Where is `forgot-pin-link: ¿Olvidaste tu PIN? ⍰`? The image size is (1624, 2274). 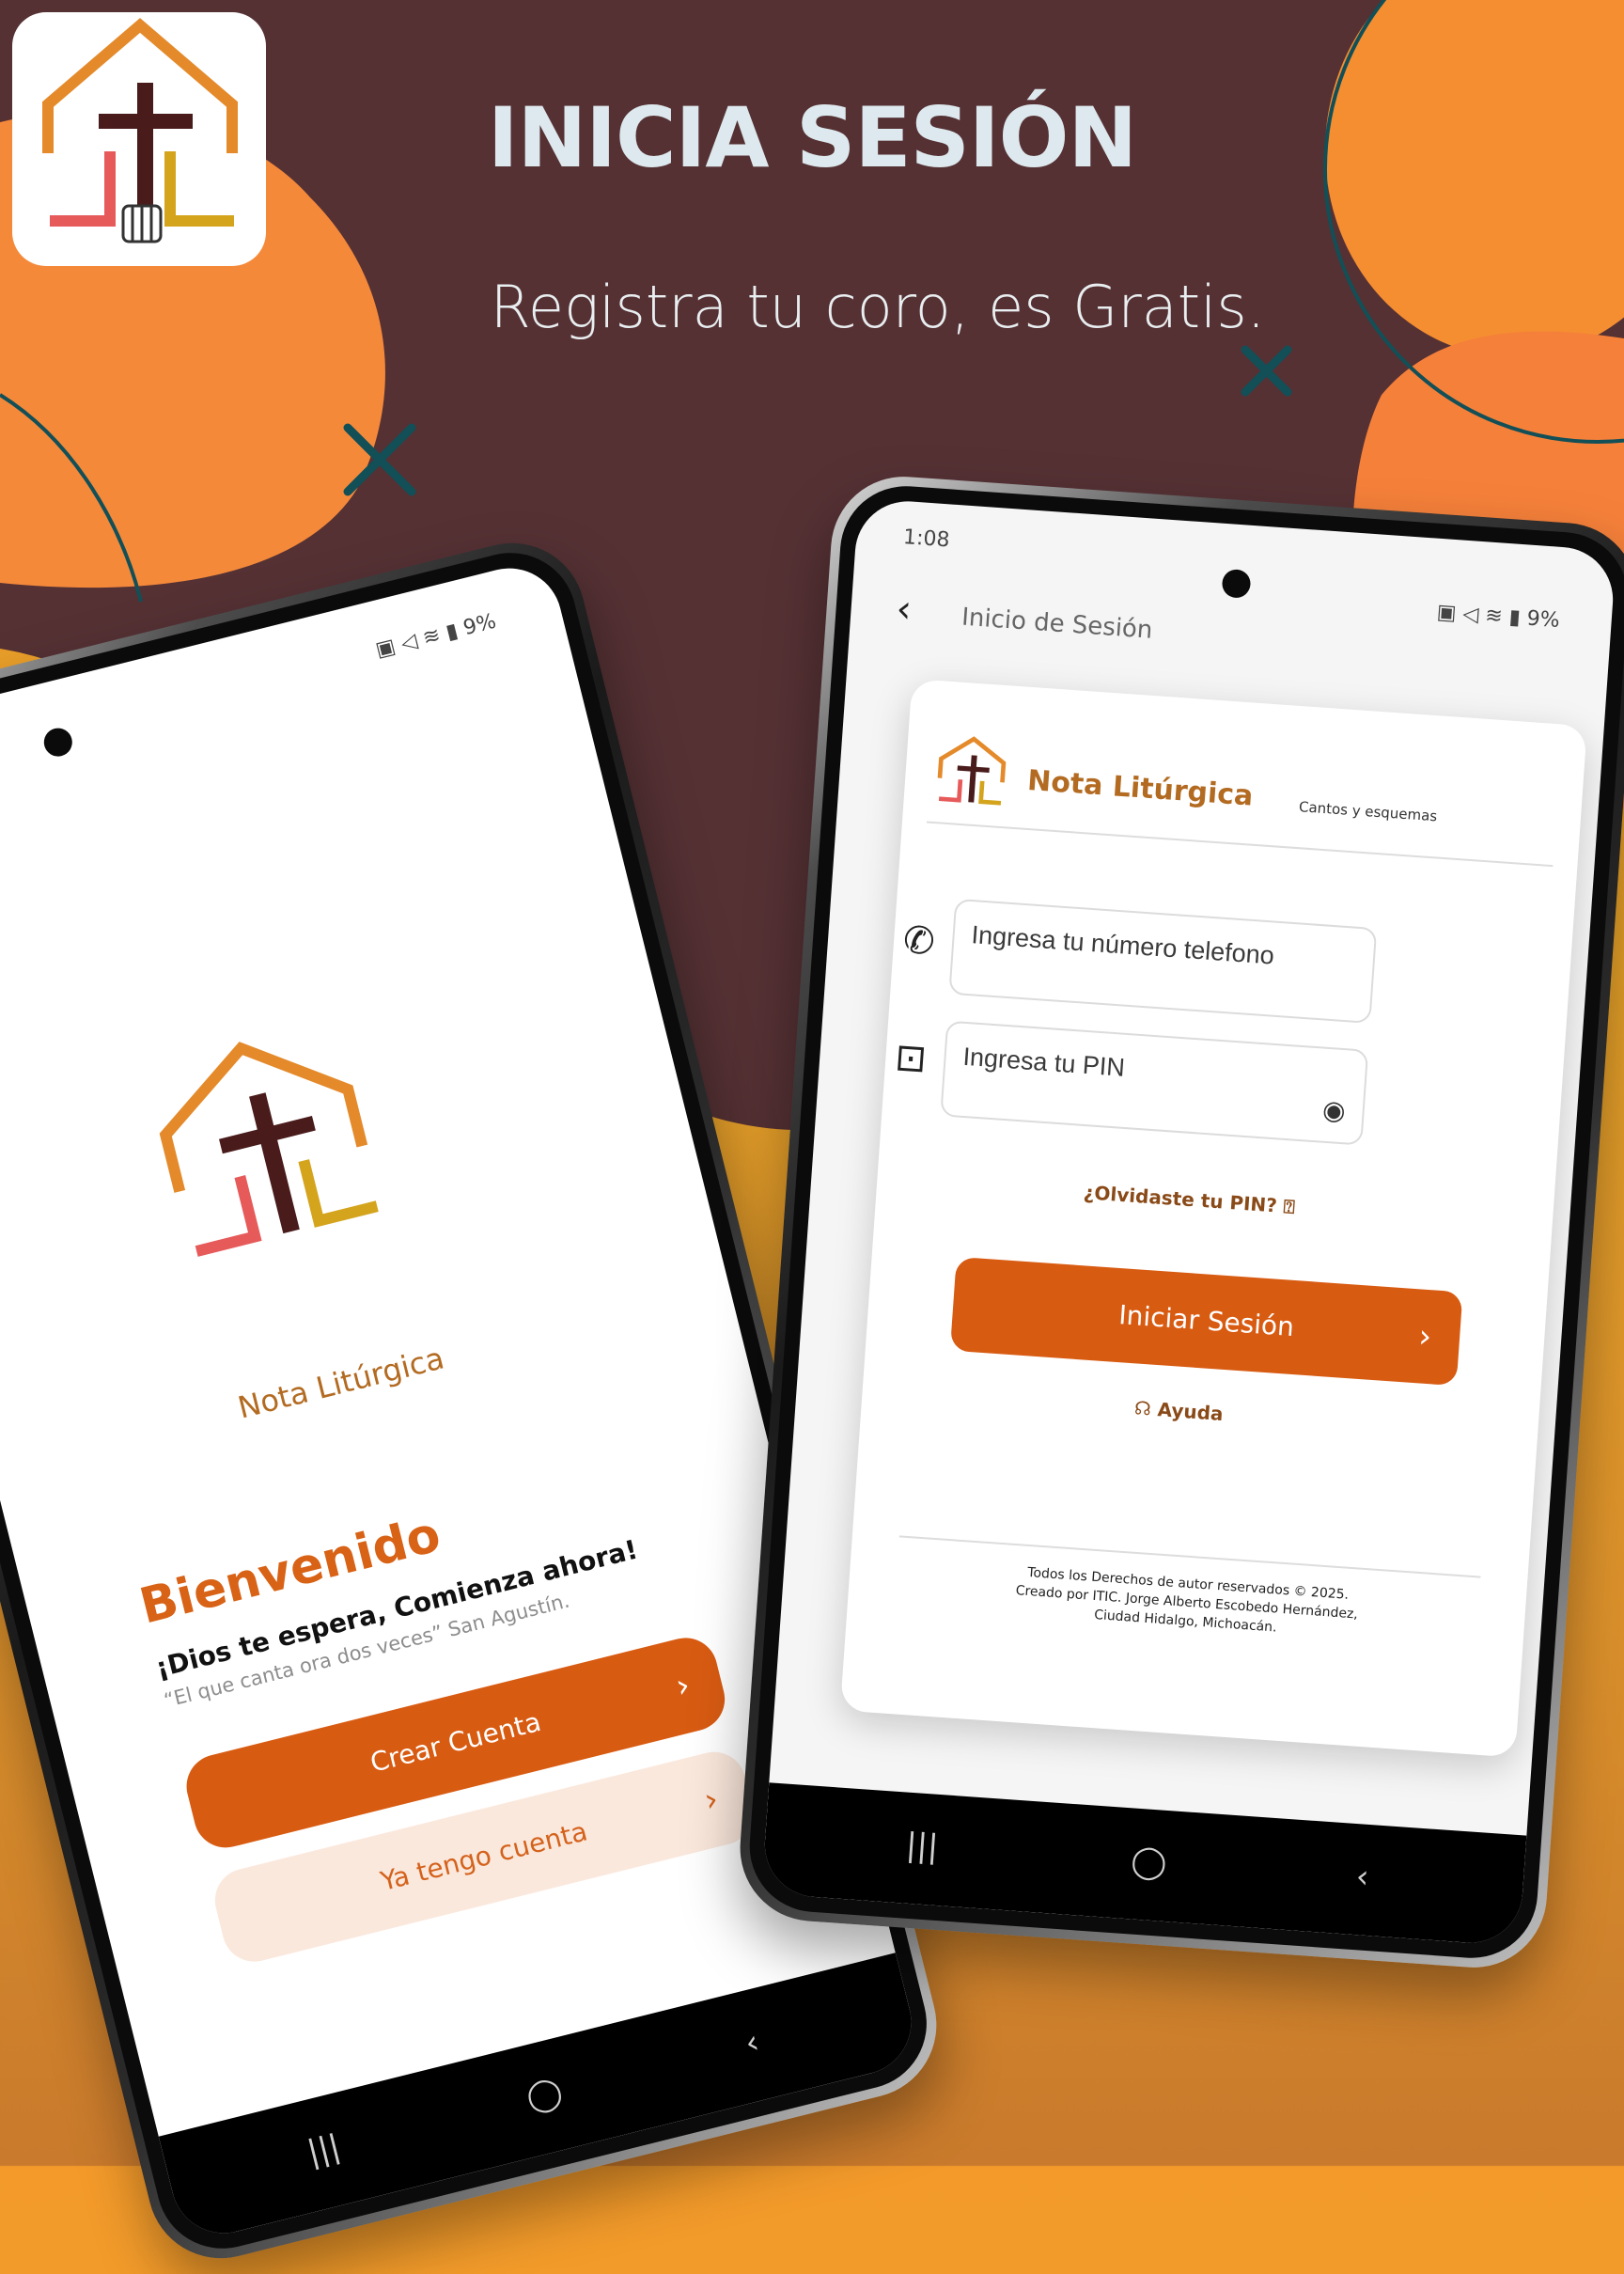
forgot-pin-link: ¿Olvidaste tu PIN? ⍰ is located at coordinates (1189, 1199).